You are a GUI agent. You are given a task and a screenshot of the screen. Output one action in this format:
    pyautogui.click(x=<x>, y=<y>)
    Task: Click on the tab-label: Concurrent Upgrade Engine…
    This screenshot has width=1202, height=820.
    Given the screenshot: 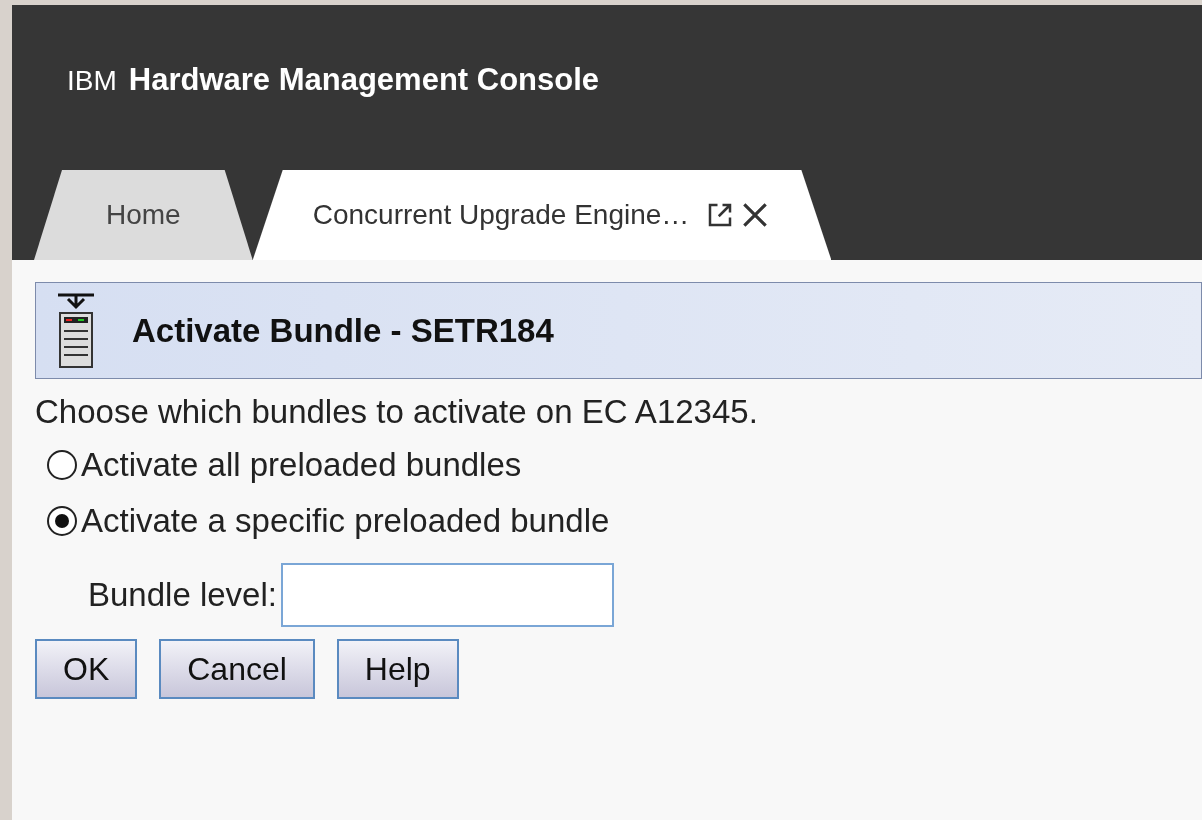 What is the action you would take?
    pyautogui.click(x=501, y=215)
    